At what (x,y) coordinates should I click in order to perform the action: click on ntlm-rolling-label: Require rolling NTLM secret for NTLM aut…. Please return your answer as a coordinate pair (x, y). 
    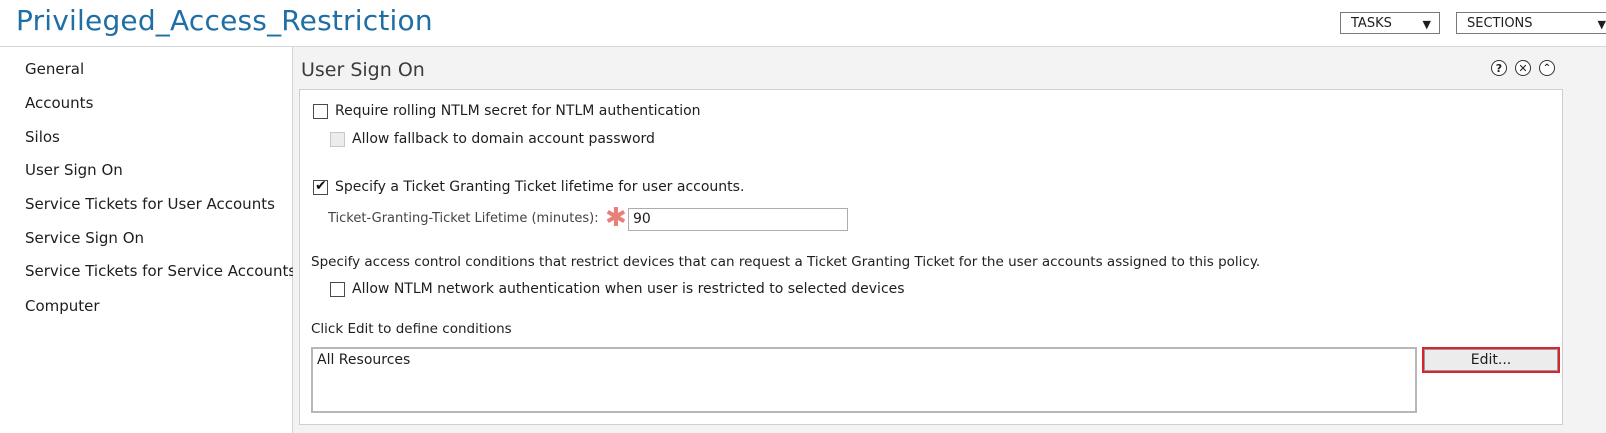
    Looking at the image, I should click on (518, 111).